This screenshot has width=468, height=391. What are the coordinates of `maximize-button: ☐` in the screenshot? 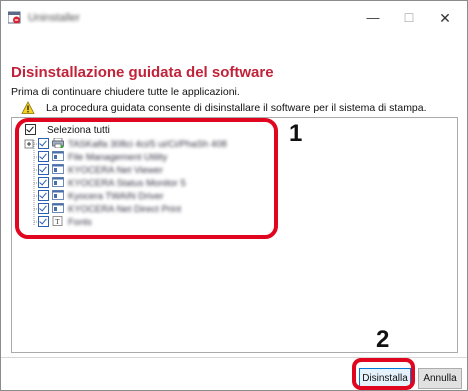 It's located at (409, 18).